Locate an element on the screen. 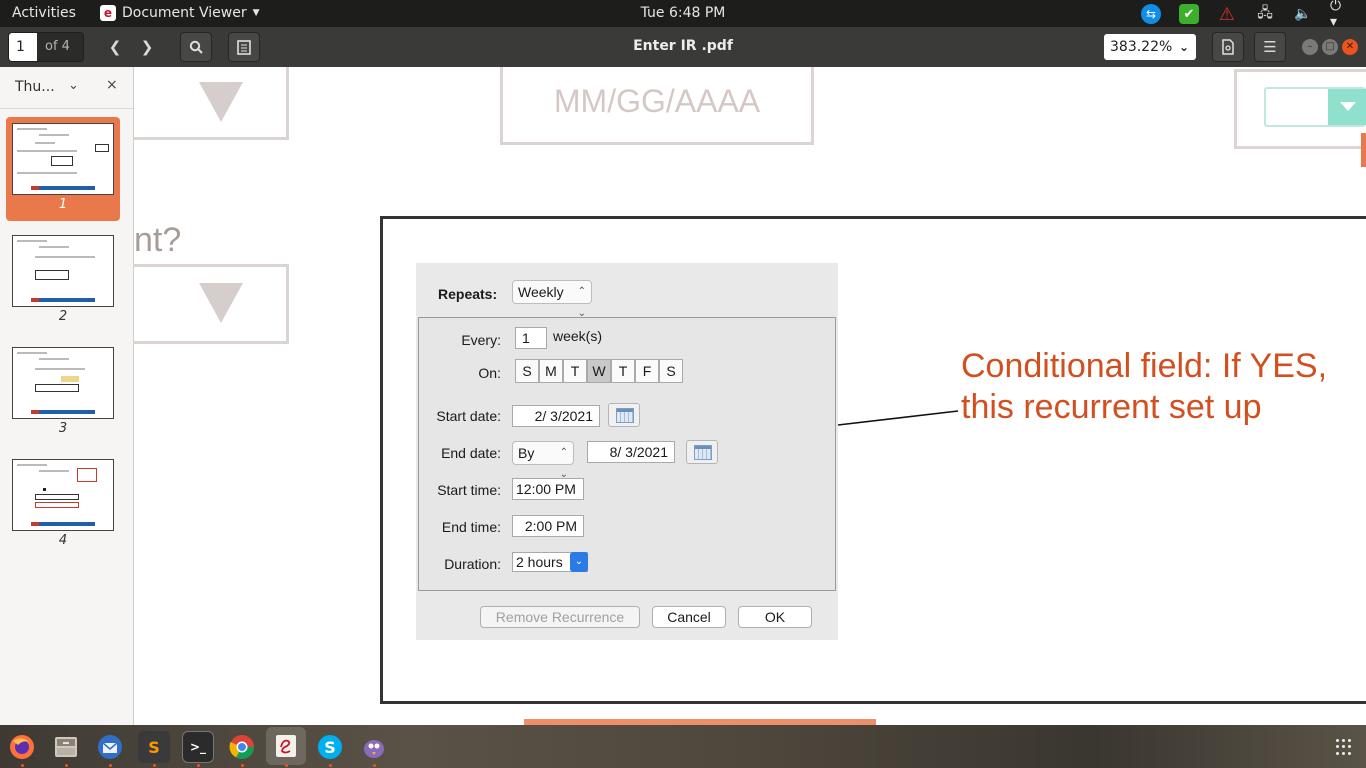 The width and height of the screenshot is (1366, 768). end-date-mode-select: By ⌃ ⌄ is located at coordinates (543, 460).